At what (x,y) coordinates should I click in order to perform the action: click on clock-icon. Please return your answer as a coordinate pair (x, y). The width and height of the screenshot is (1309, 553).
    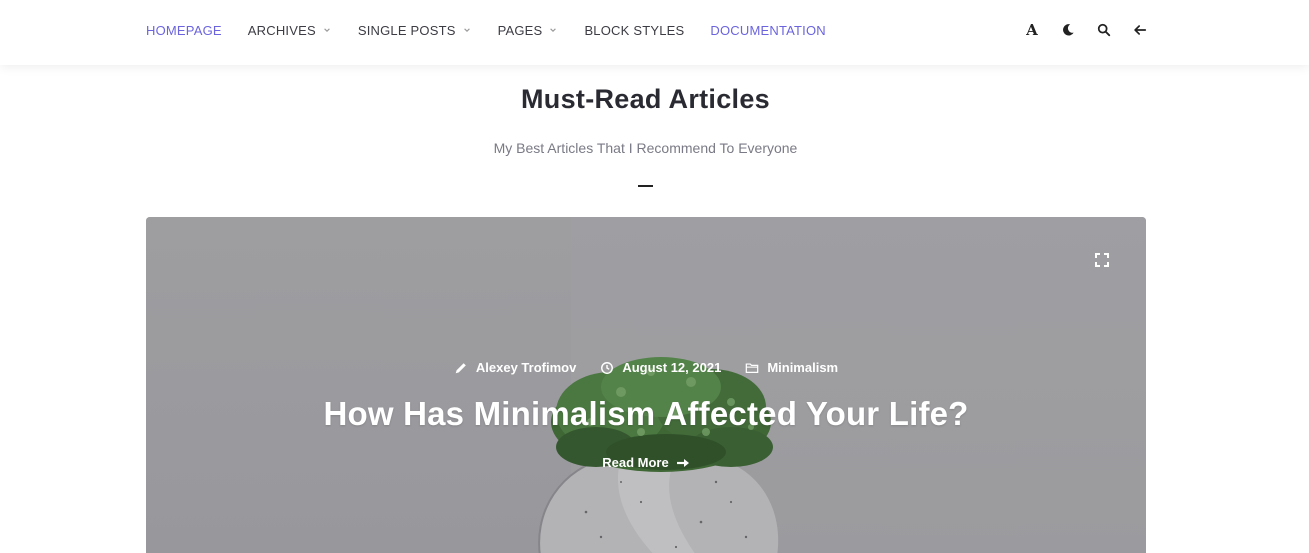
    Looking at the image, I should click on (607, 367).